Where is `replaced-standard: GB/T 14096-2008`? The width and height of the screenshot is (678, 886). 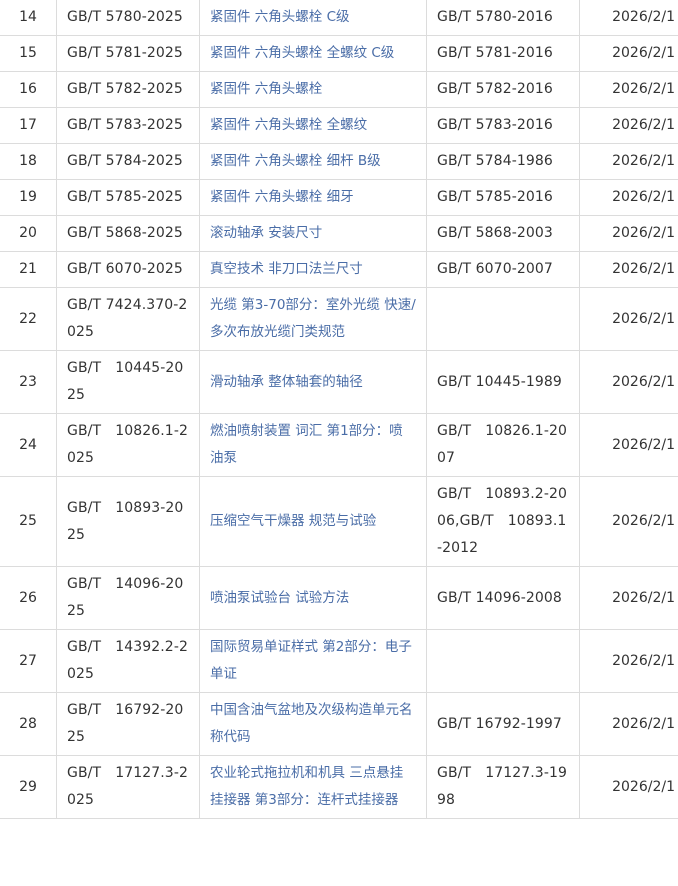
replaced-standard: GB/T 14096-2008 is located at coordinates (503, 598).